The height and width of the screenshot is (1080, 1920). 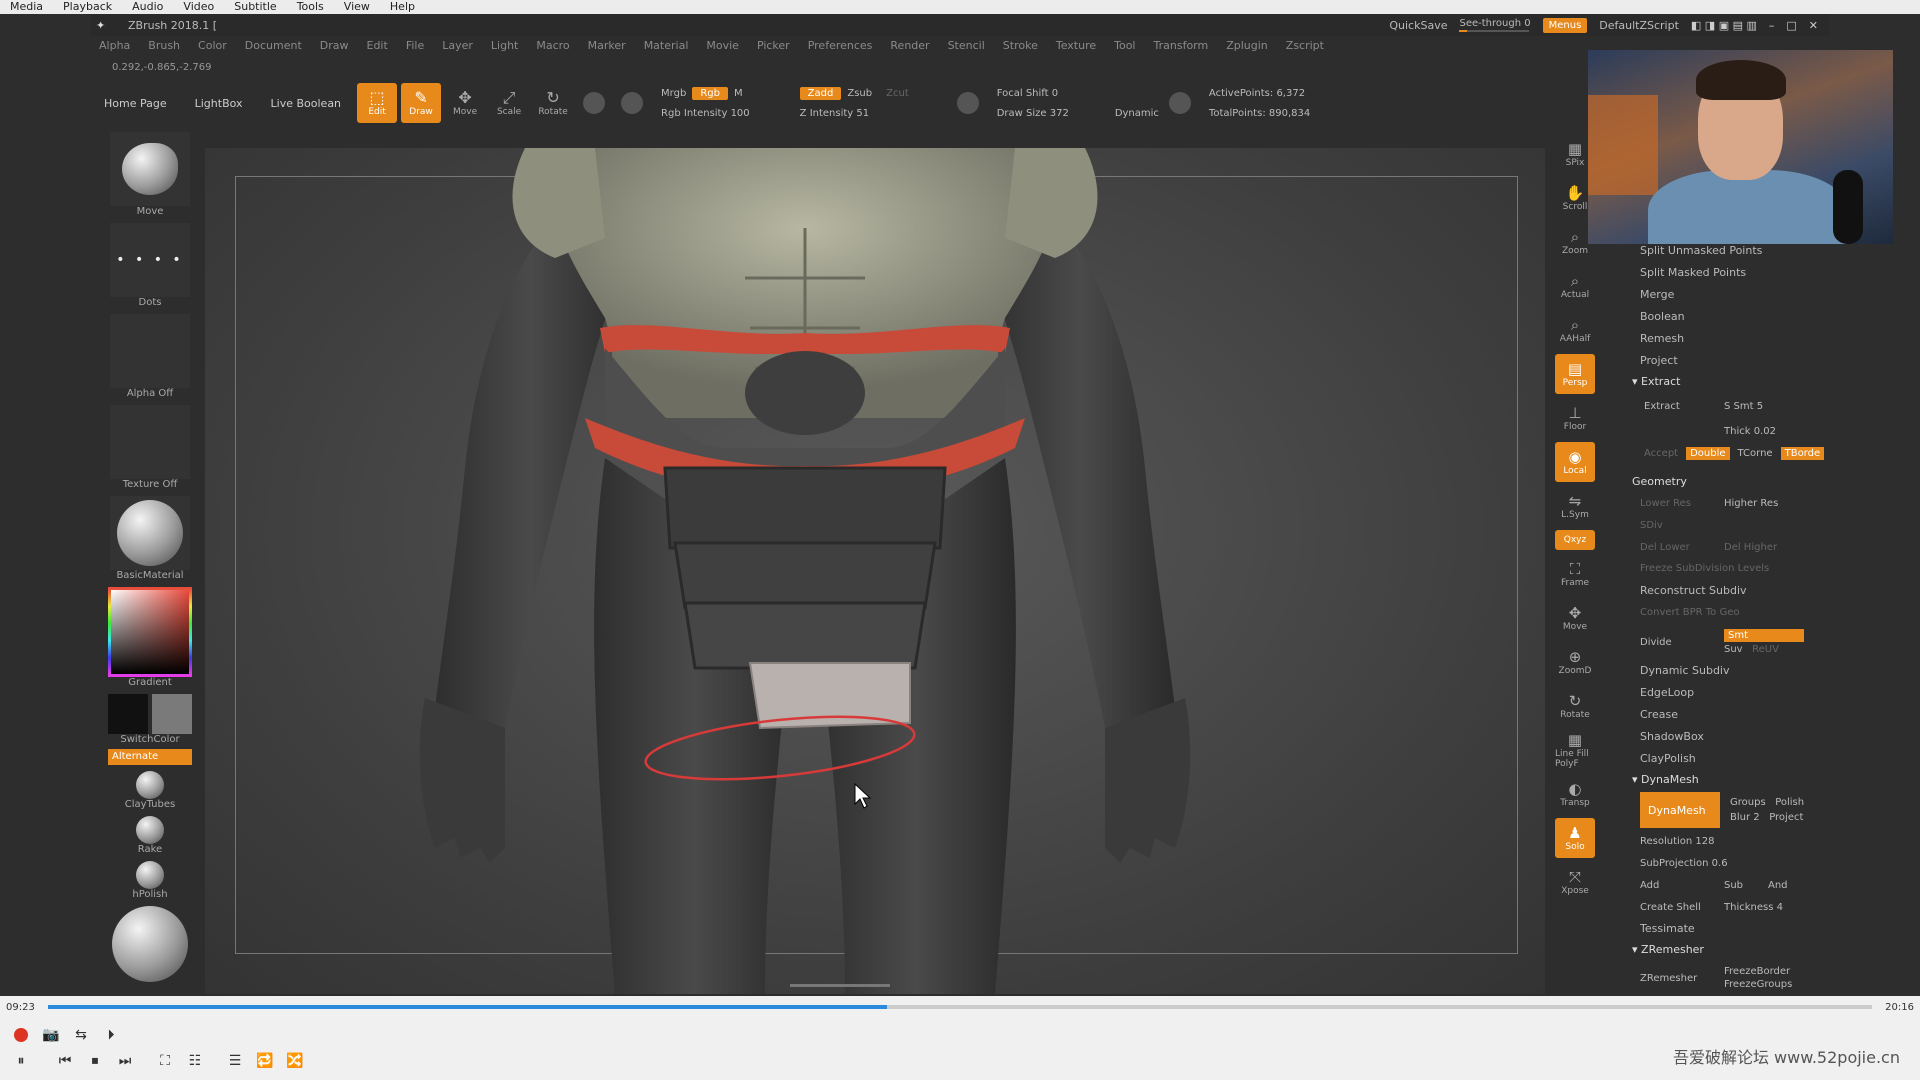 What do you see at coordinates (114, 45) in the screenshot?
I see `zb-menu-item: Alpha` at bounding box center [114, 45].